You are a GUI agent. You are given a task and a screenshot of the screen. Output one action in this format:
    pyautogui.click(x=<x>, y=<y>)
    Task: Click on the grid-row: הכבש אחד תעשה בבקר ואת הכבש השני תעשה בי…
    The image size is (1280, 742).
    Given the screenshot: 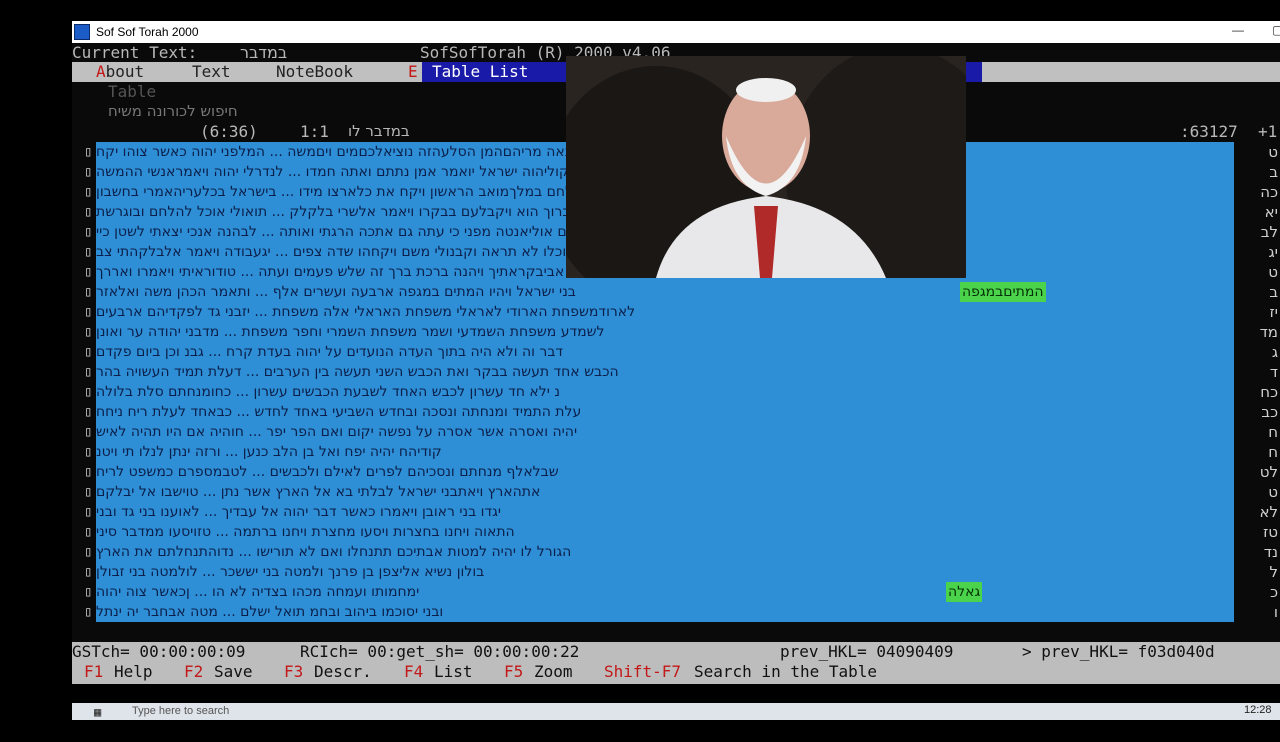 What is the action you would take?
    pyautogui.click(x=357, y=372)
    